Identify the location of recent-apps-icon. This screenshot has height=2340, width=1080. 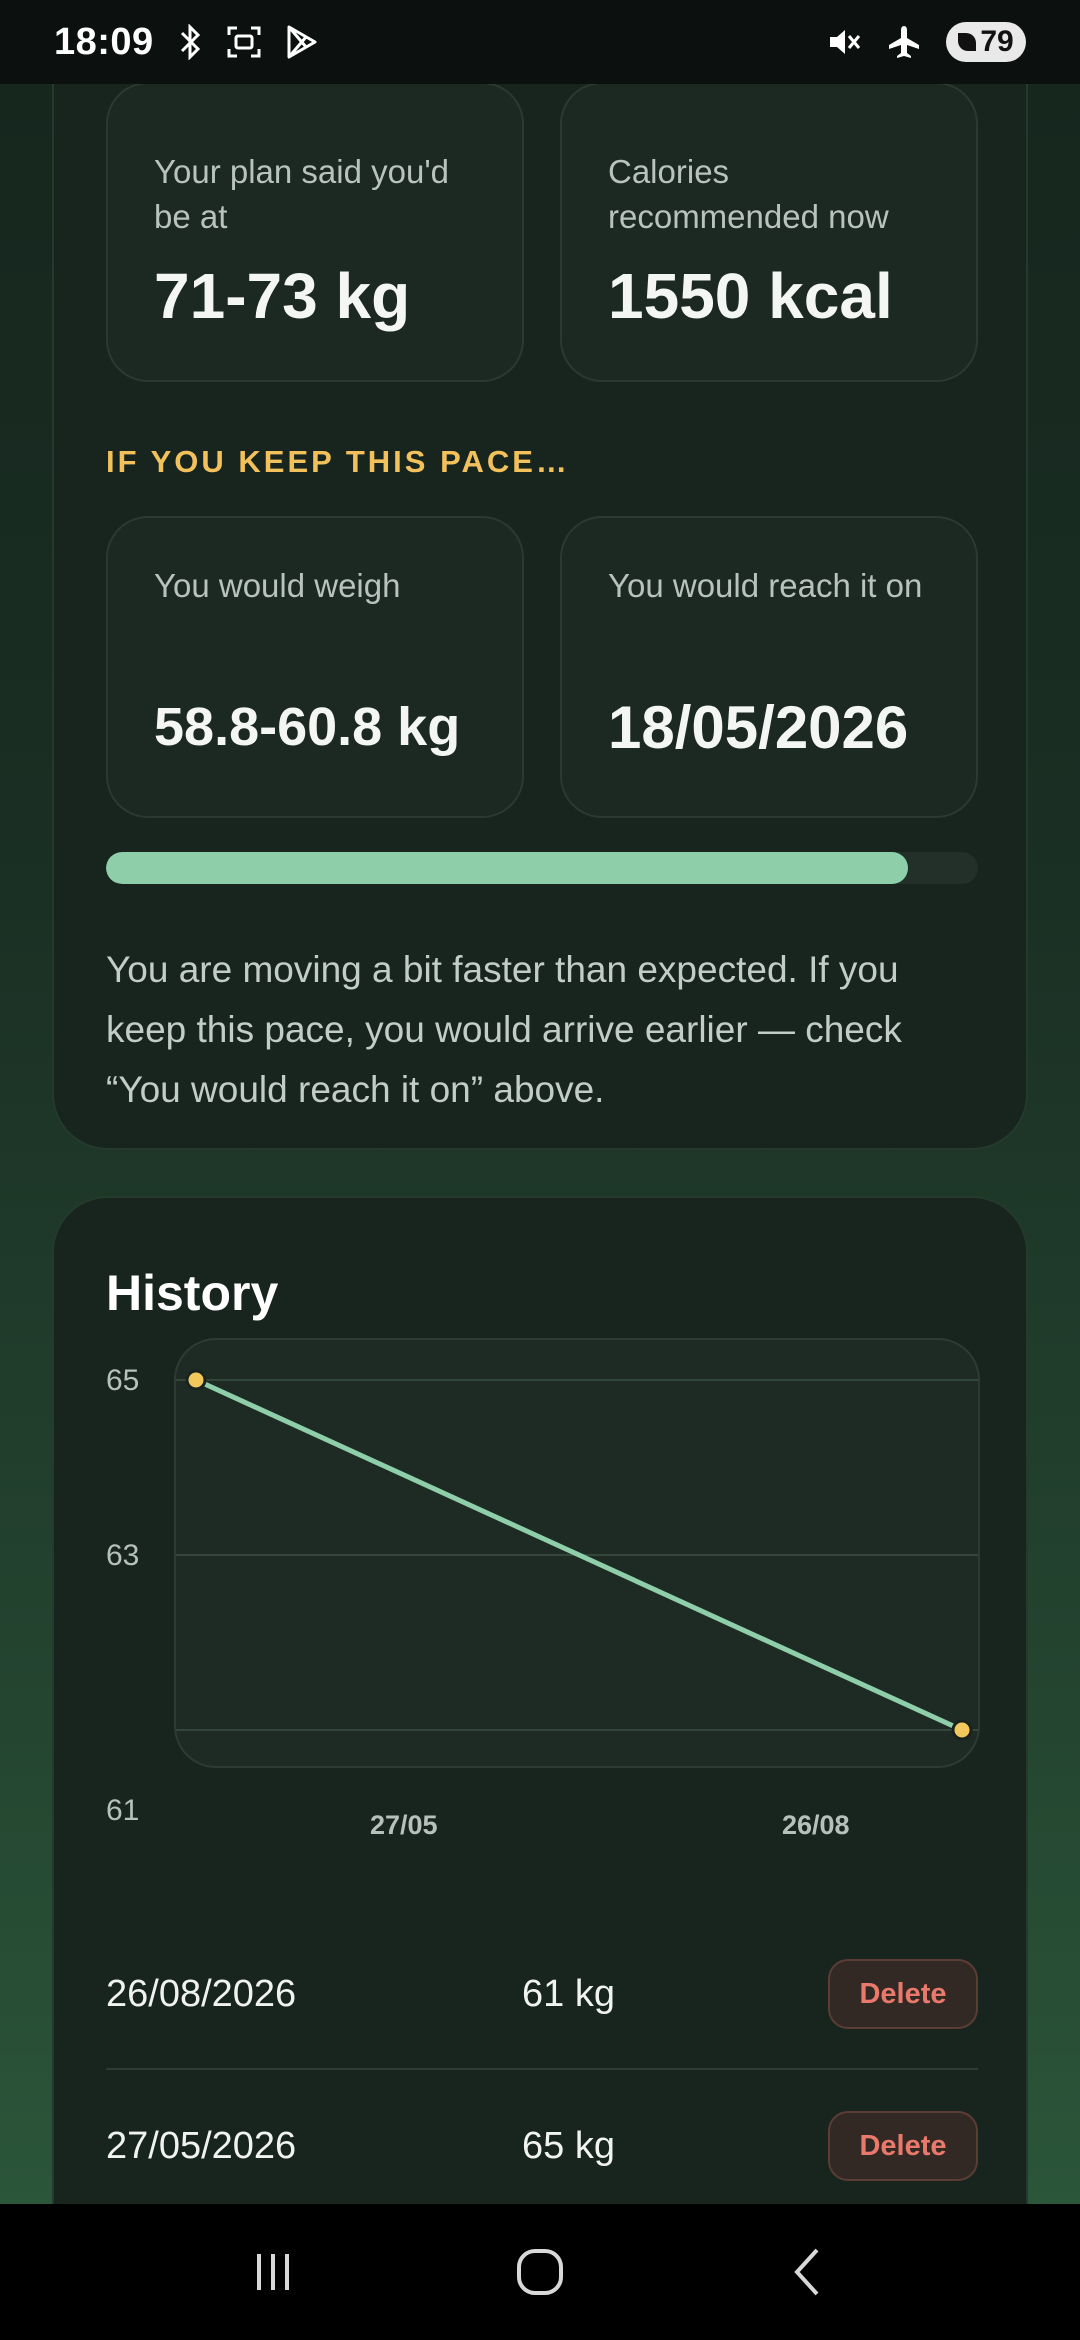
(273, 2272).